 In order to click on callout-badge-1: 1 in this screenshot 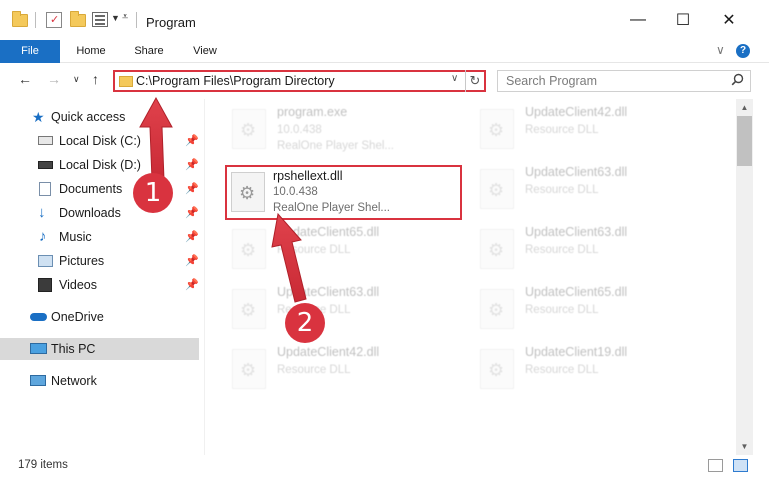, I will do `click(153, 193)`.